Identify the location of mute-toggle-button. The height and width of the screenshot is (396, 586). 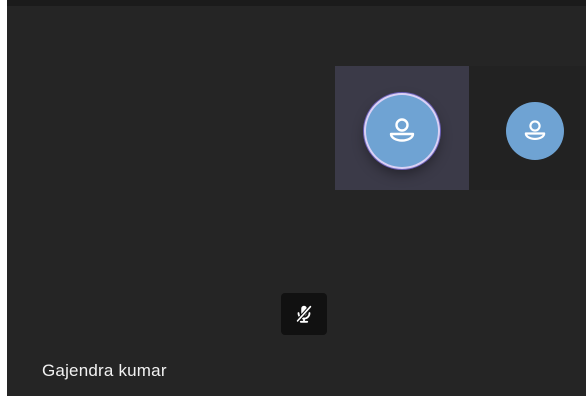
(304, 314).